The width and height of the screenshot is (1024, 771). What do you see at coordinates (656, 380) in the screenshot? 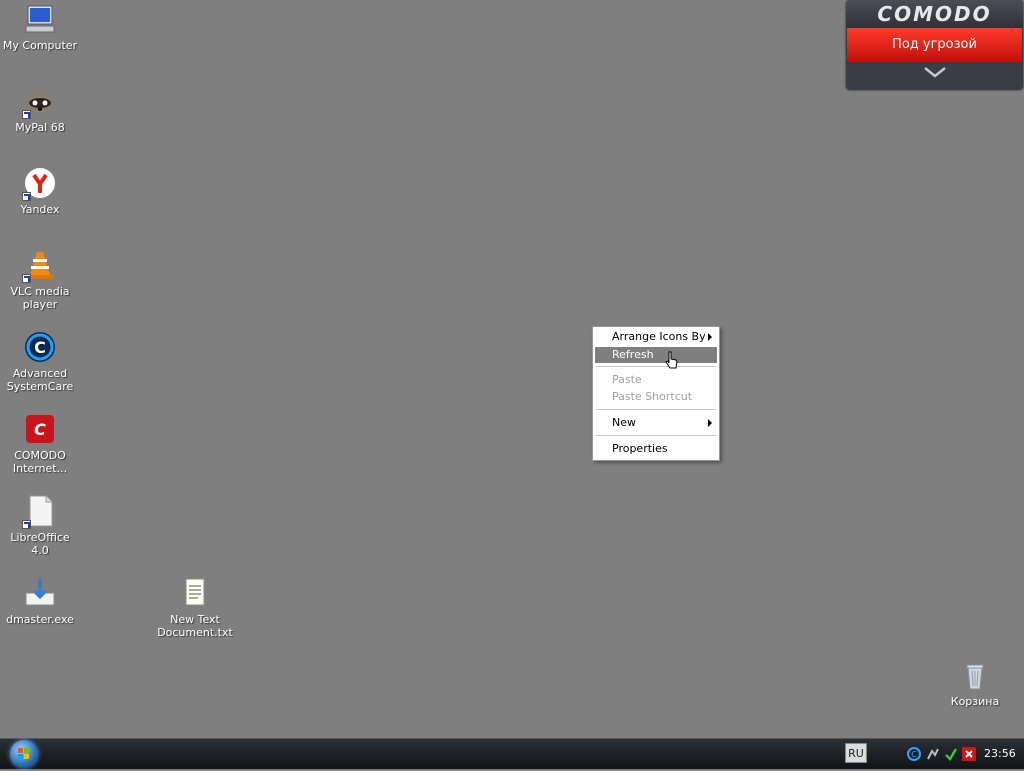
I see `menu-item-paste: Paste` at bounding box center [656, 380].